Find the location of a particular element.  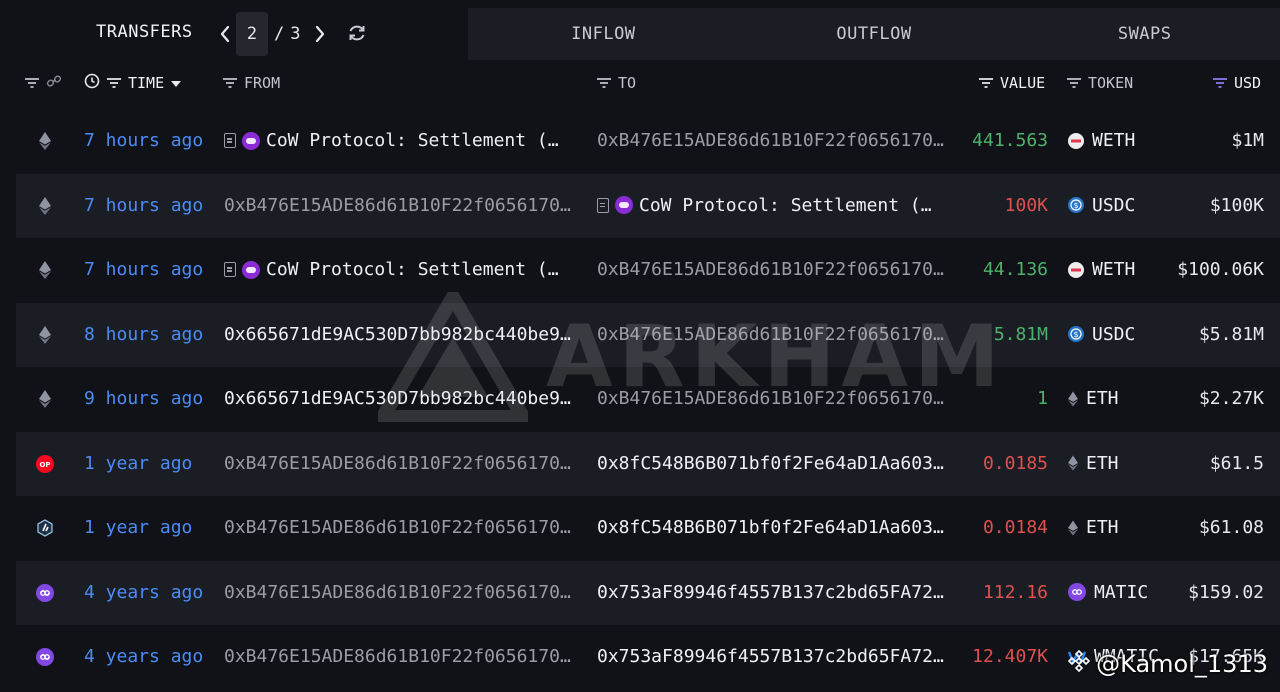

top-bar: TRANSFERS 2 / 3 INFLOW OUTFLOW SWAPS is located at coordinates (640, 31).